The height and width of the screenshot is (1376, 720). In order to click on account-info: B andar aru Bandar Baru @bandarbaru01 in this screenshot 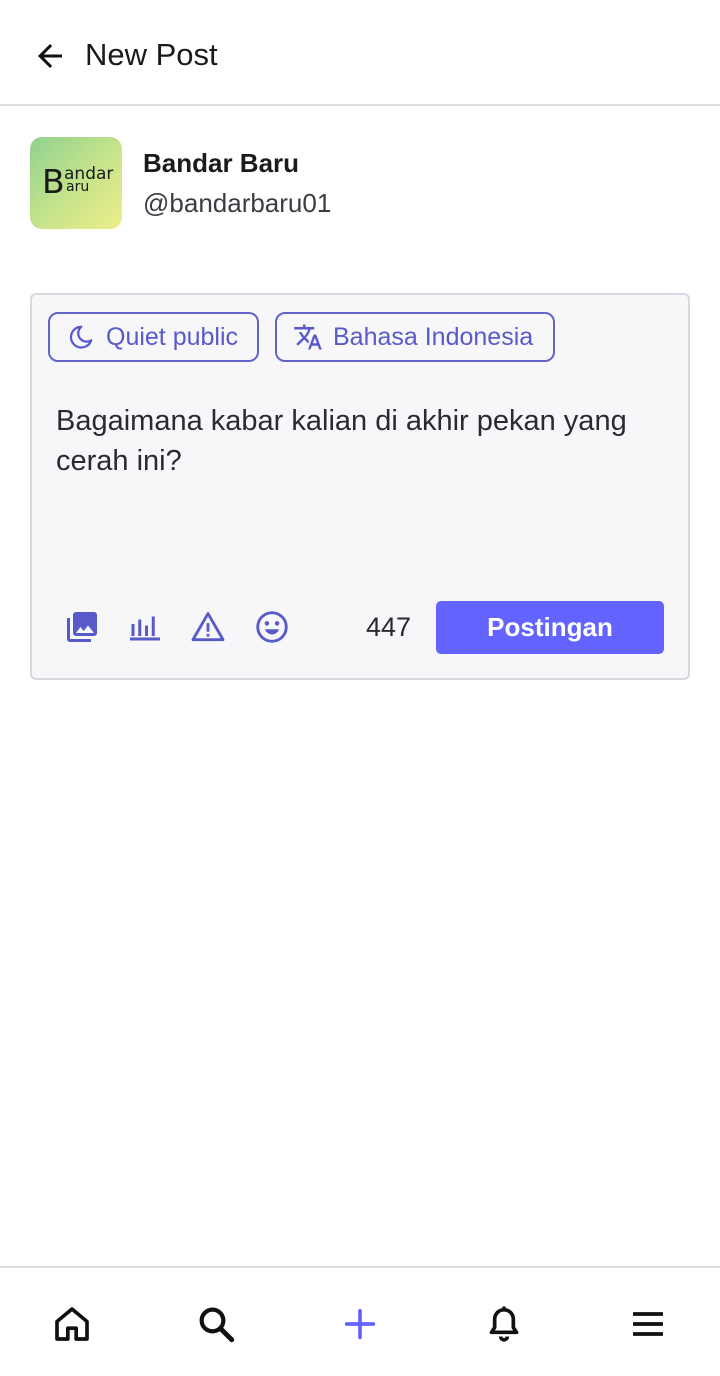, I will do `click(360, 183)`.